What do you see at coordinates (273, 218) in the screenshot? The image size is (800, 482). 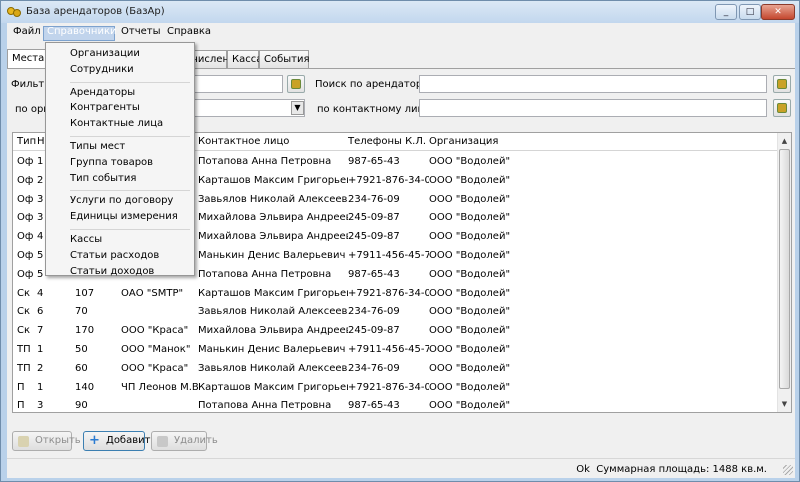 I see `table-cell: Михайлова Эльвира Андреевна` at bounding box center [273, 218].